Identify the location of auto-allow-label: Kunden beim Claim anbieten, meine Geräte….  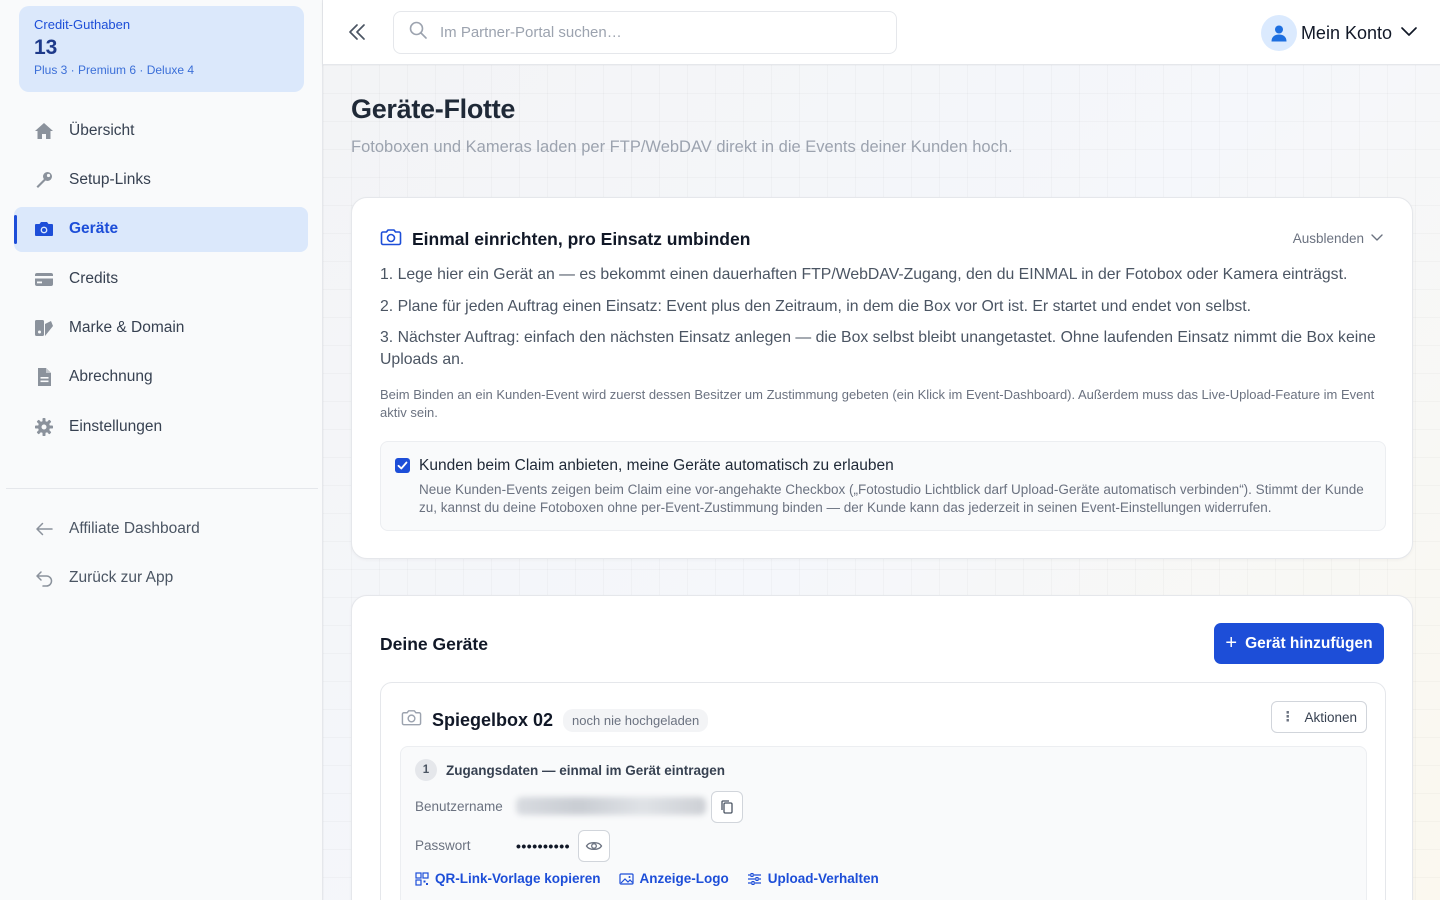
(656, 466).